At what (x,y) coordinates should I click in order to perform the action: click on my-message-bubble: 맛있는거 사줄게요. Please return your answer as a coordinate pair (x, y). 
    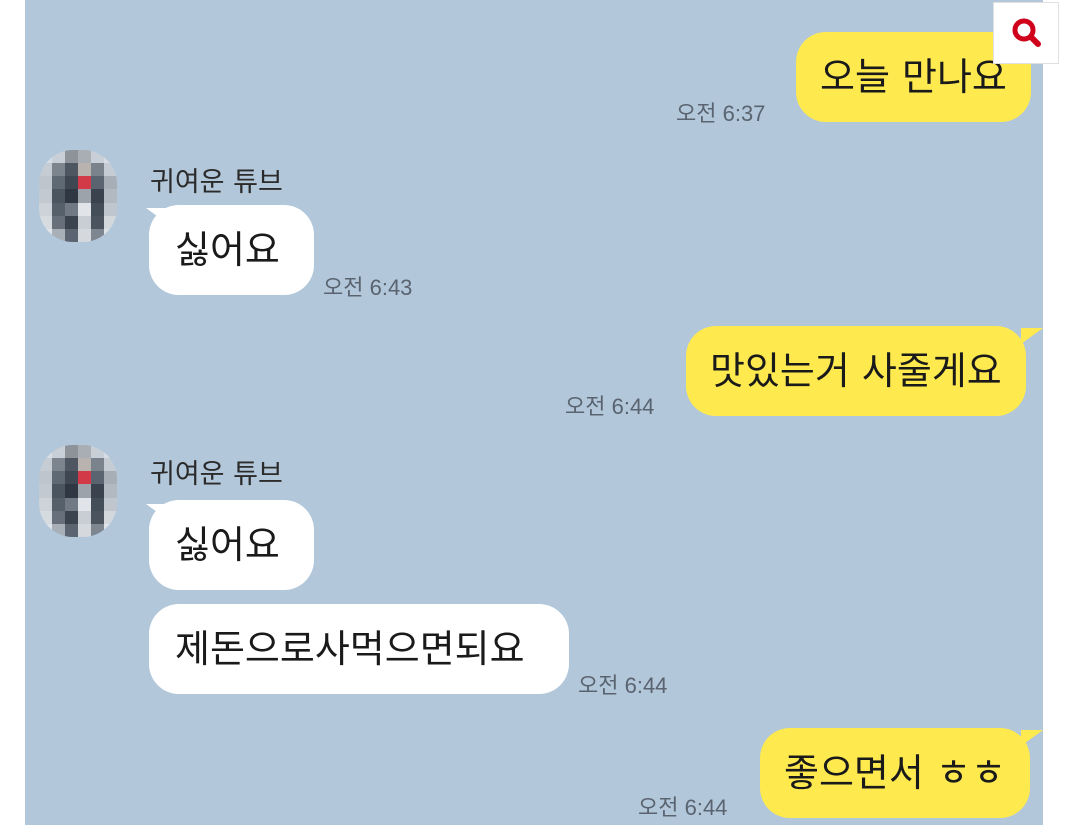
    Looking at the image, I should click on (856, 371).